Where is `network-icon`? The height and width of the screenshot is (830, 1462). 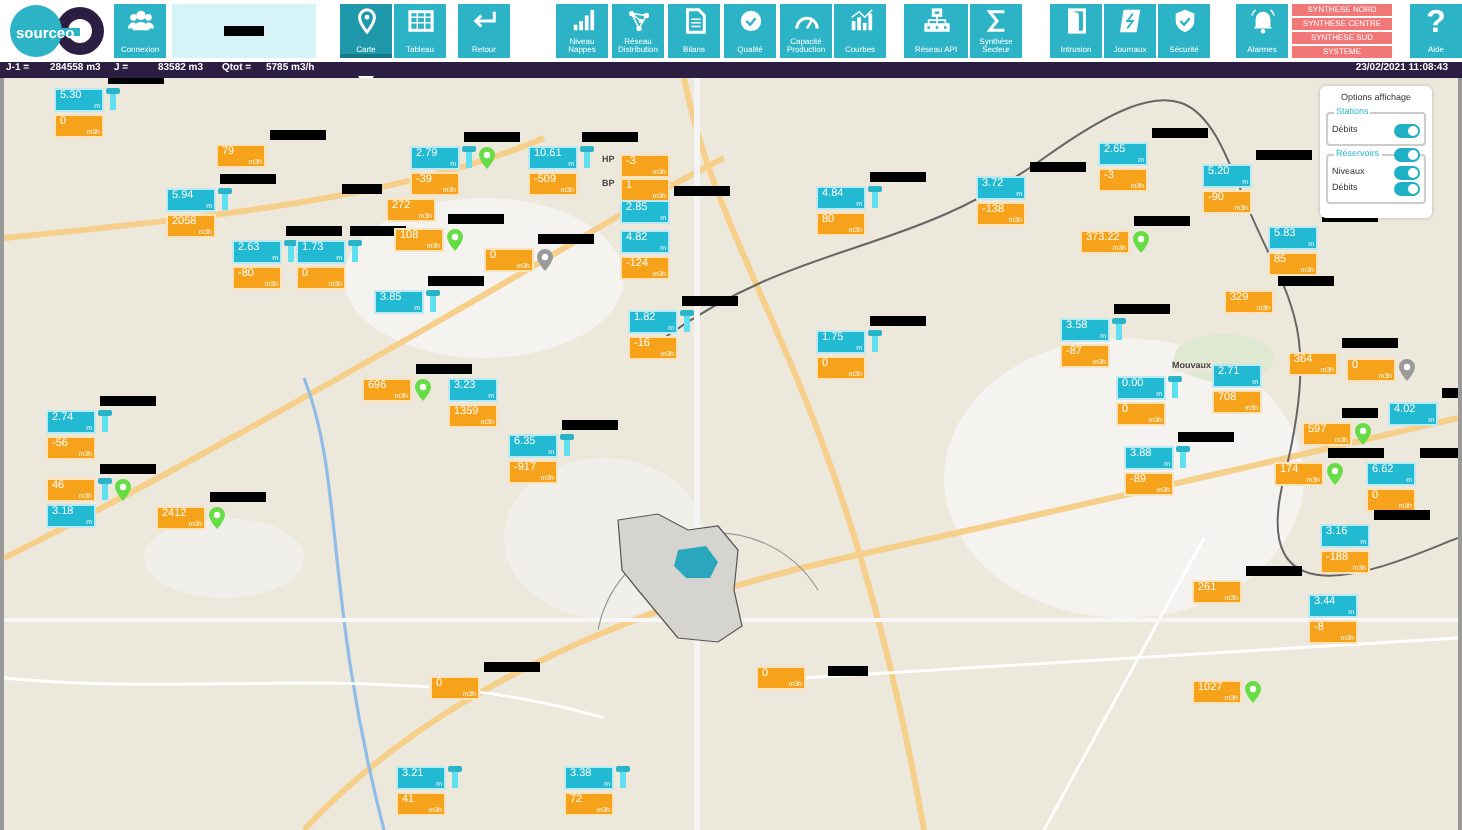 network-icon is located at coordinates (638, 21).